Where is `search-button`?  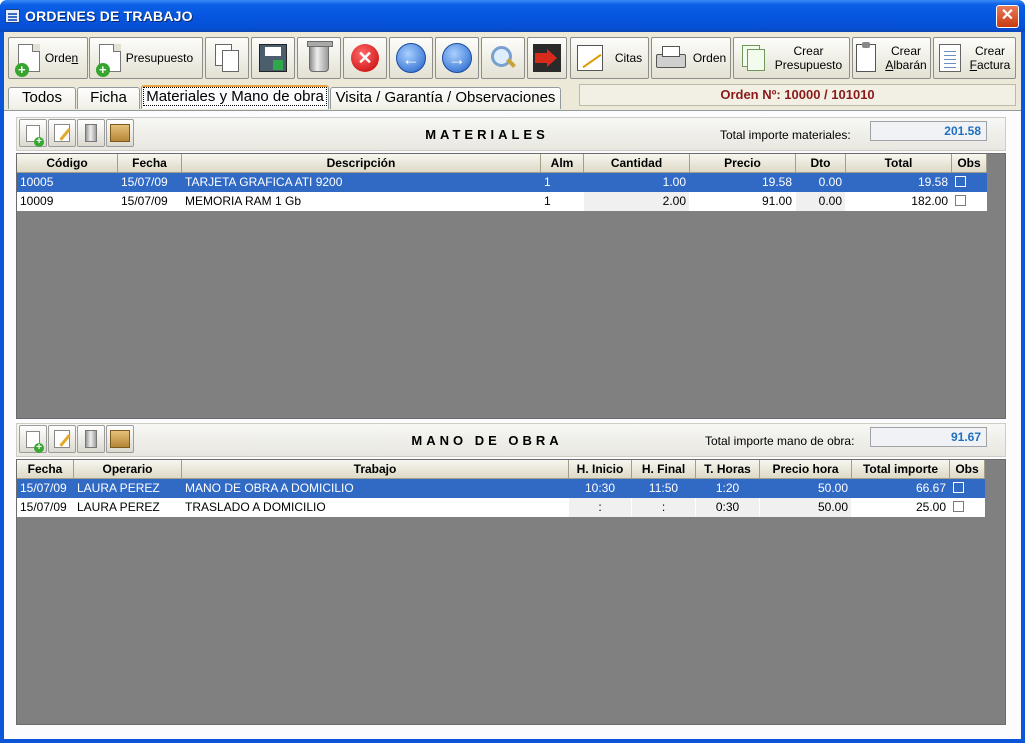 search-button is located at coordinates (503, 58).